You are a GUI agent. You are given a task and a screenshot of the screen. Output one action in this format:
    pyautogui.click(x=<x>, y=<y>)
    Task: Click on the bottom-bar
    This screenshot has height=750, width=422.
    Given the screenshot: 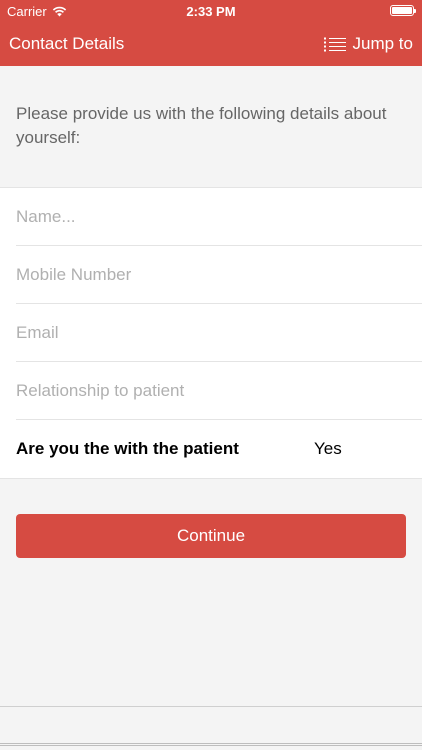 What is the action you would take?
    pyautogui.click(x=211, y=728)
    